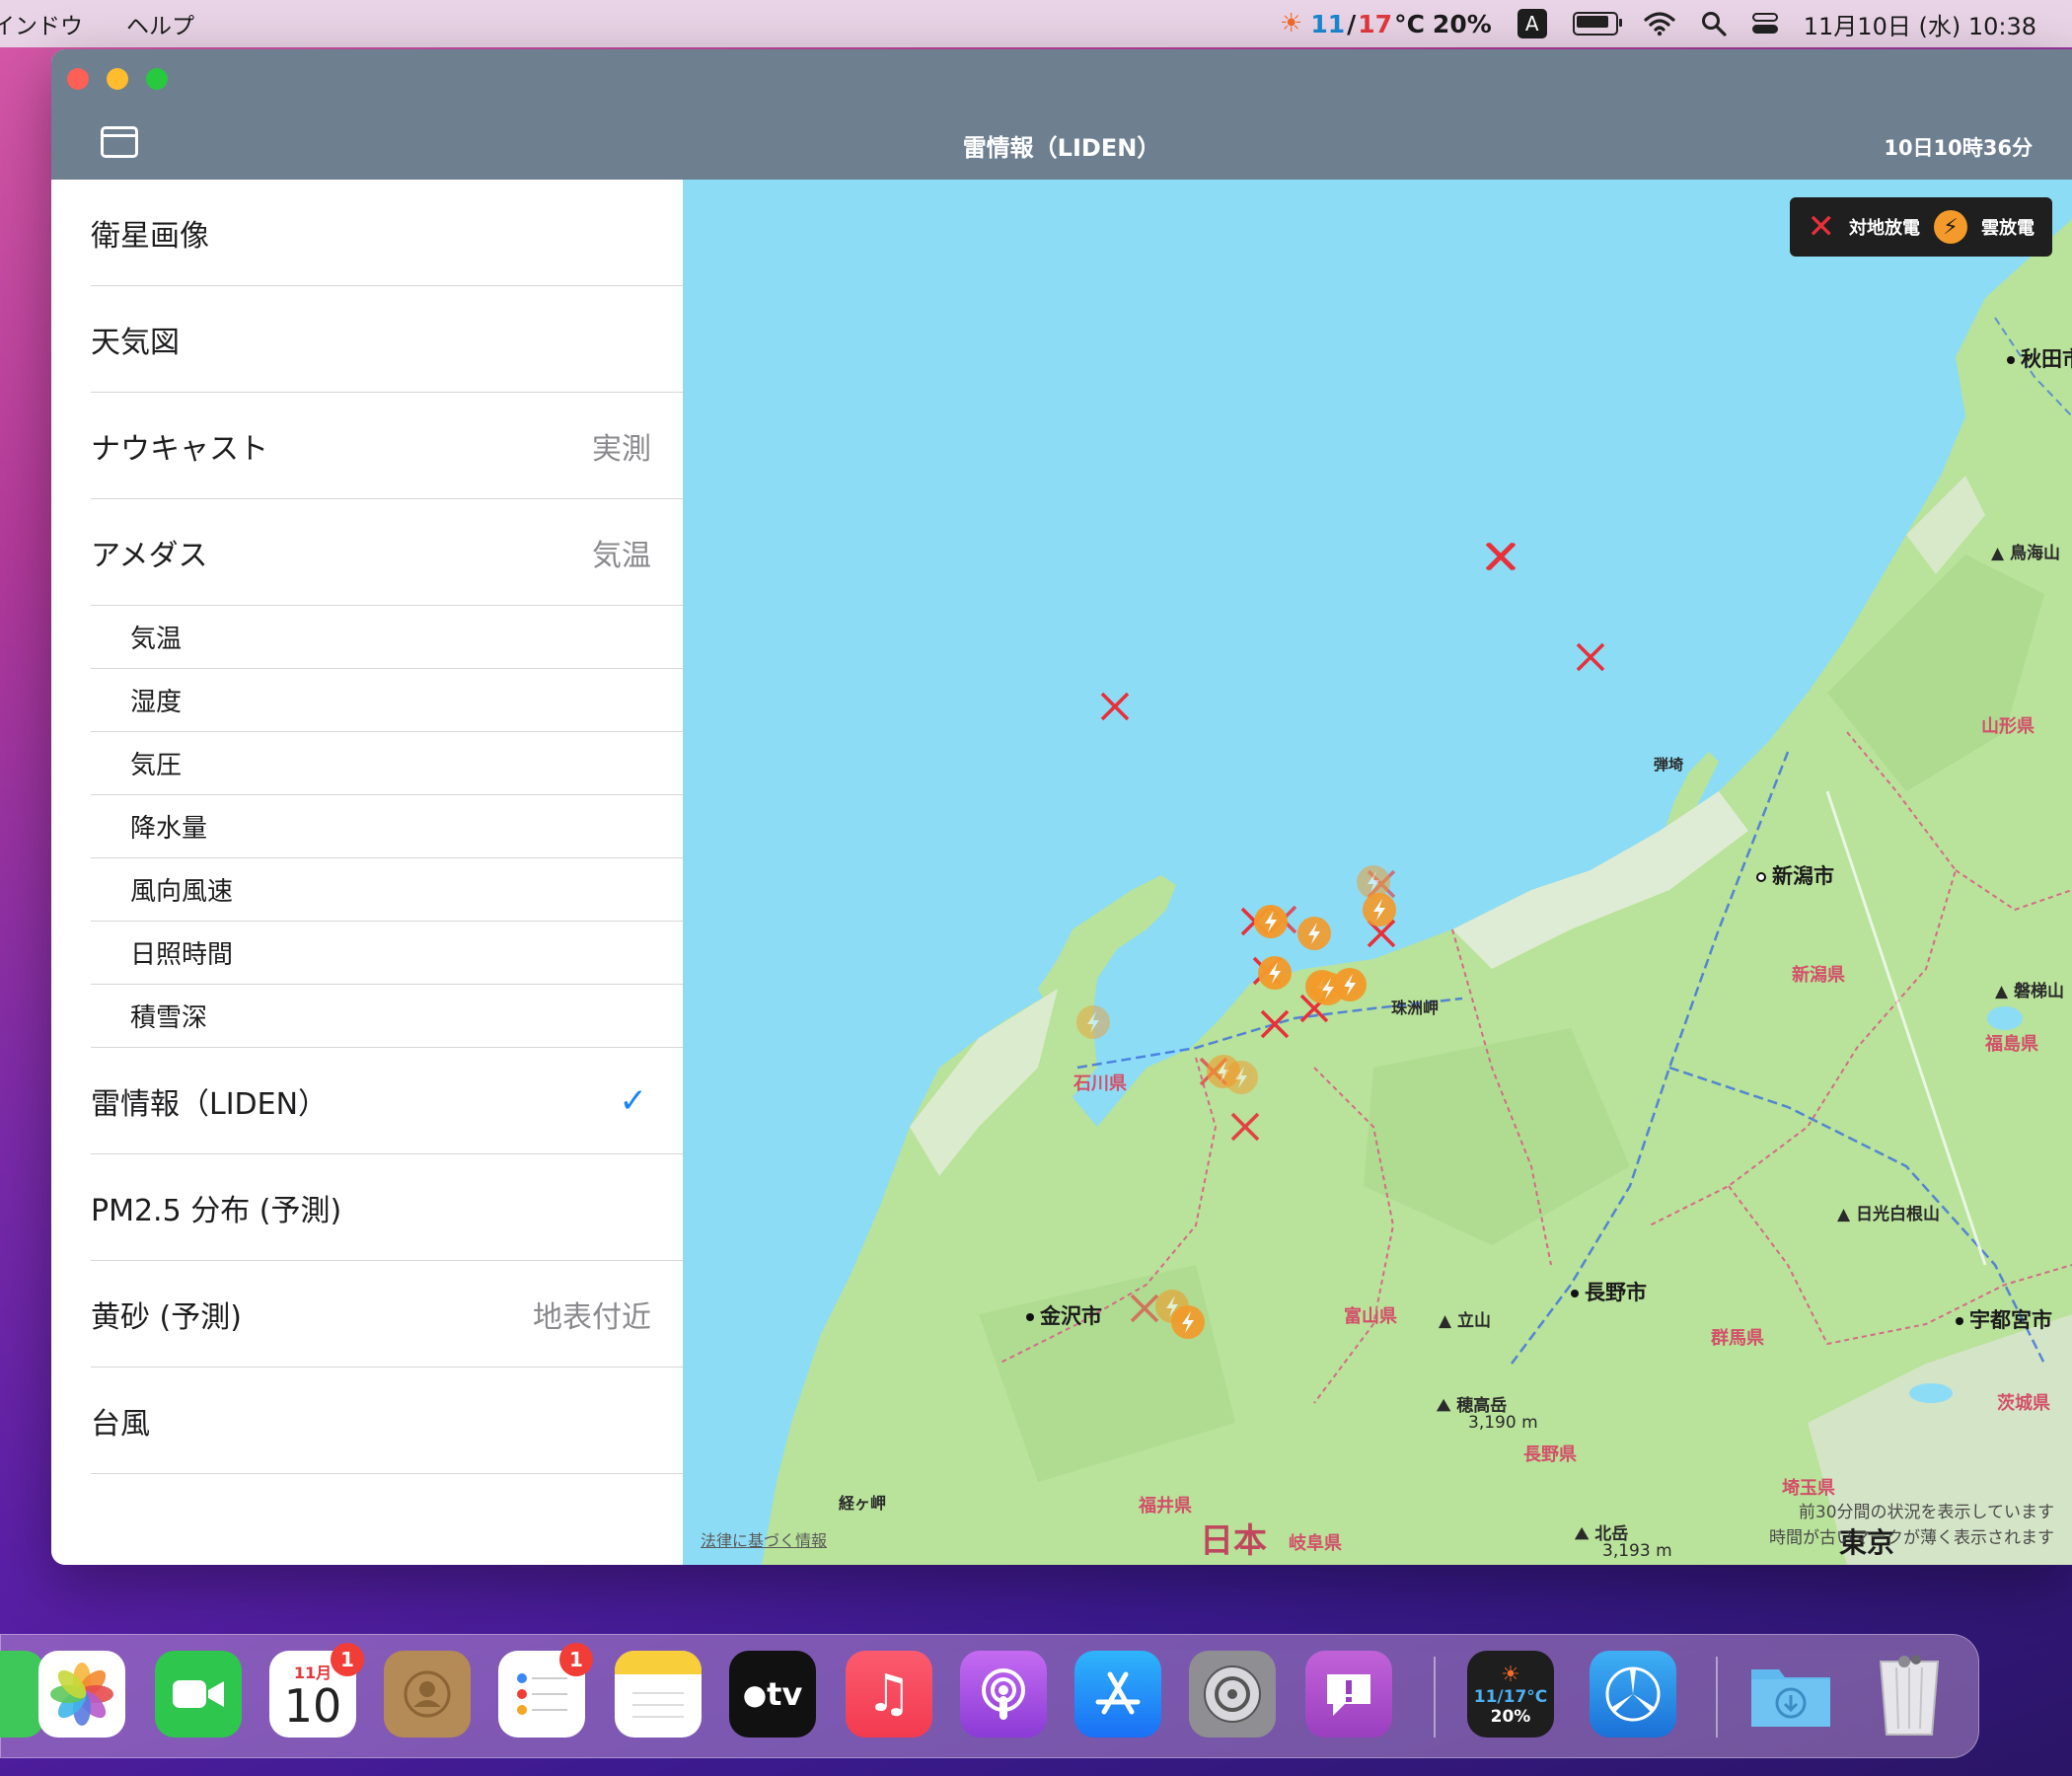  Describe the element at coordinates (1737, 1339) in the screenshot. I see `label-gunma: 群馬県` at that location.